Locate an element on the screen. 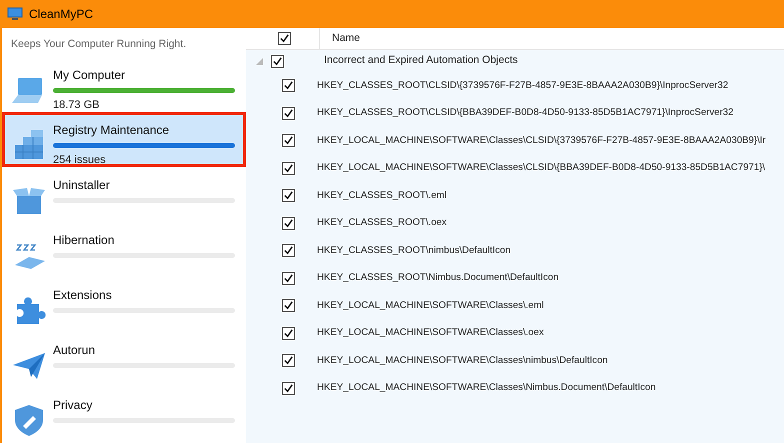  registry-key: HKEY_CLASSES_ROOT\nimbus\DefaultIcon is located at coordinates (414, 251).